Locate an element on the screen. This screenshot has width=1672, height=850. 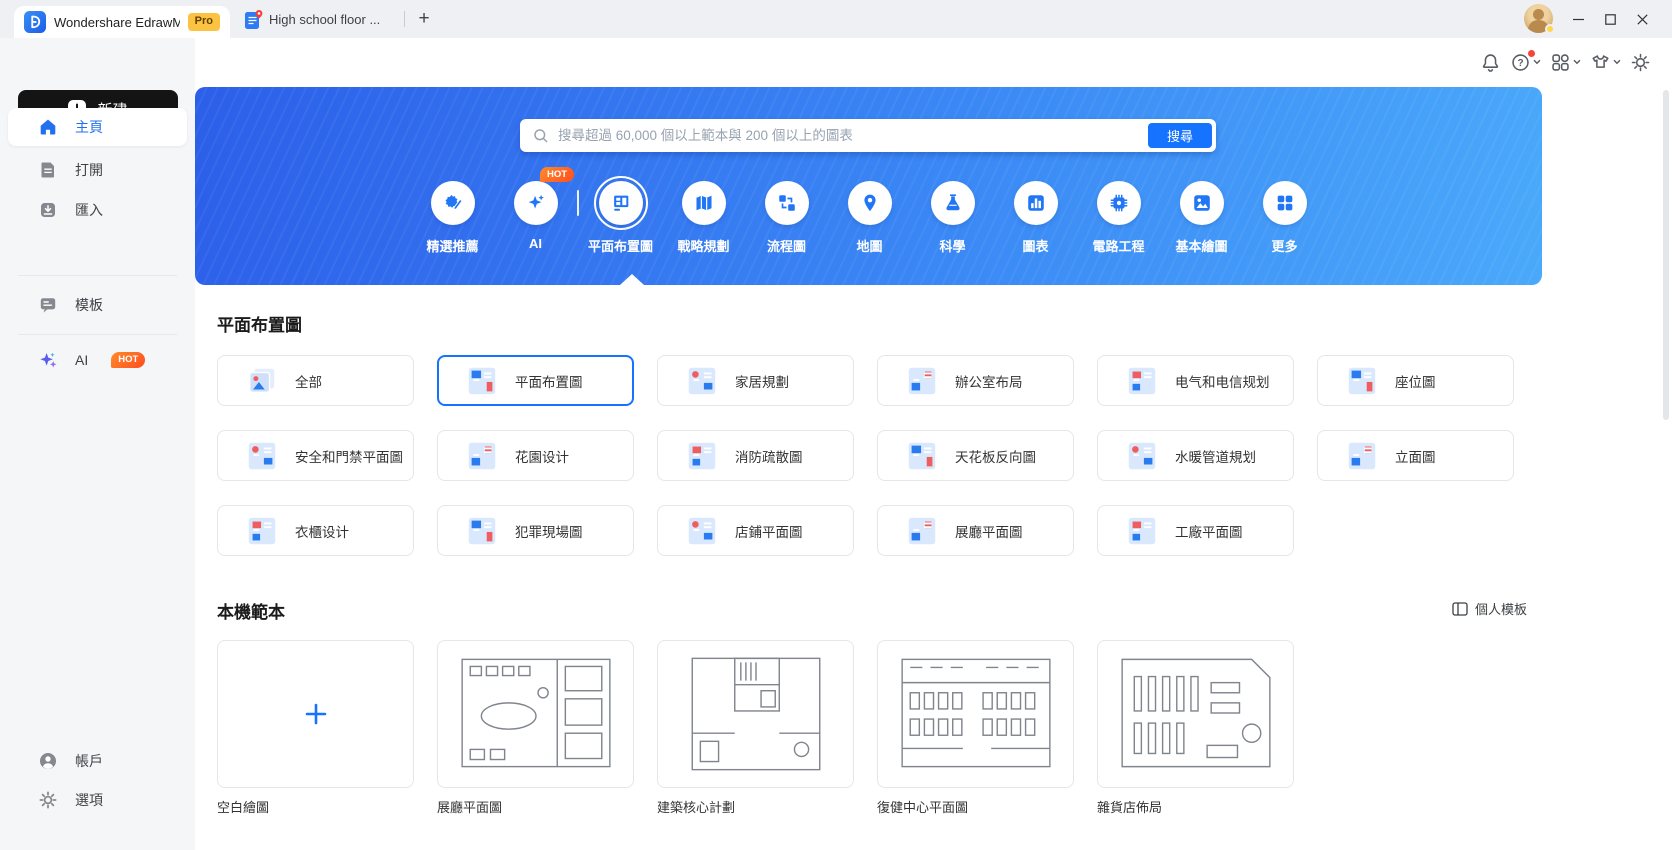
personal-templates-link: 個人模板 is located at coordinates (1489, 608).